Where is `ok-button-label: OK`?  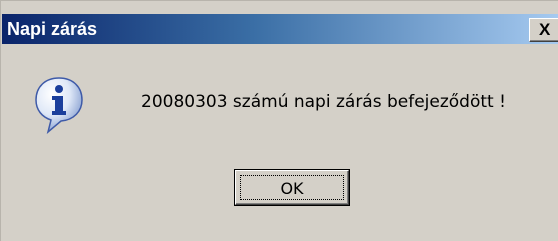 ok-button-label: OK is located at coordinates (292, 188).